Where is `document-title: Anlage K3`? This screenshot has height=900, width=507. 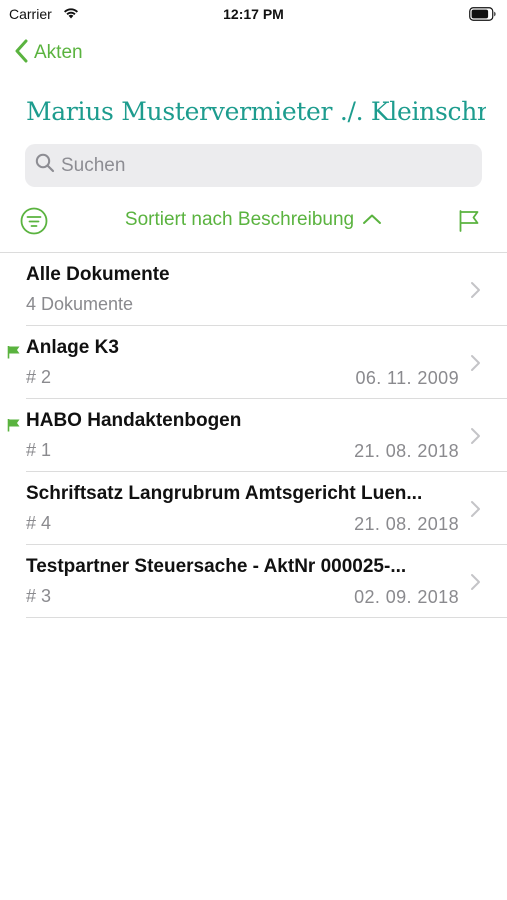 document-title: Anlage K3 is located at coordinates (72, 347).